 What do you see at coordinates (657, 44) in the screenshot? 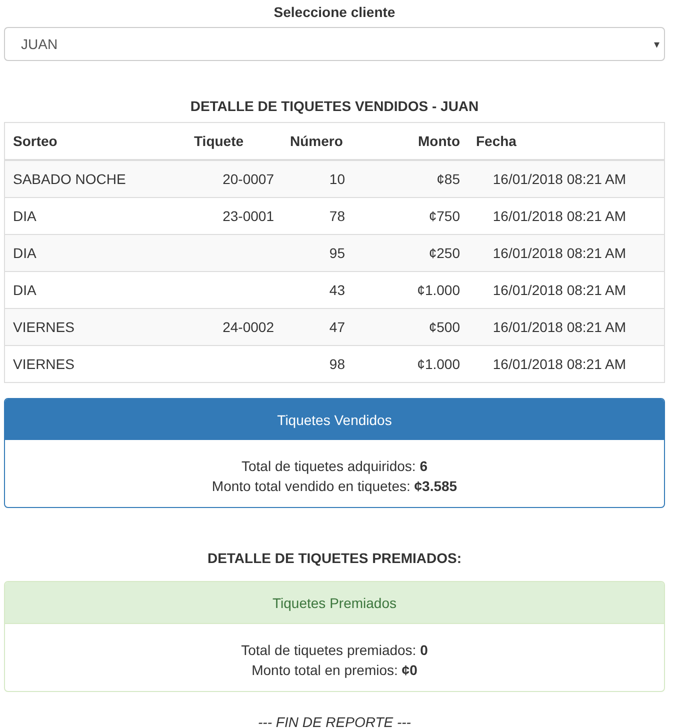
I see `caret-icon: ▾` at bounding box center [657, 44].